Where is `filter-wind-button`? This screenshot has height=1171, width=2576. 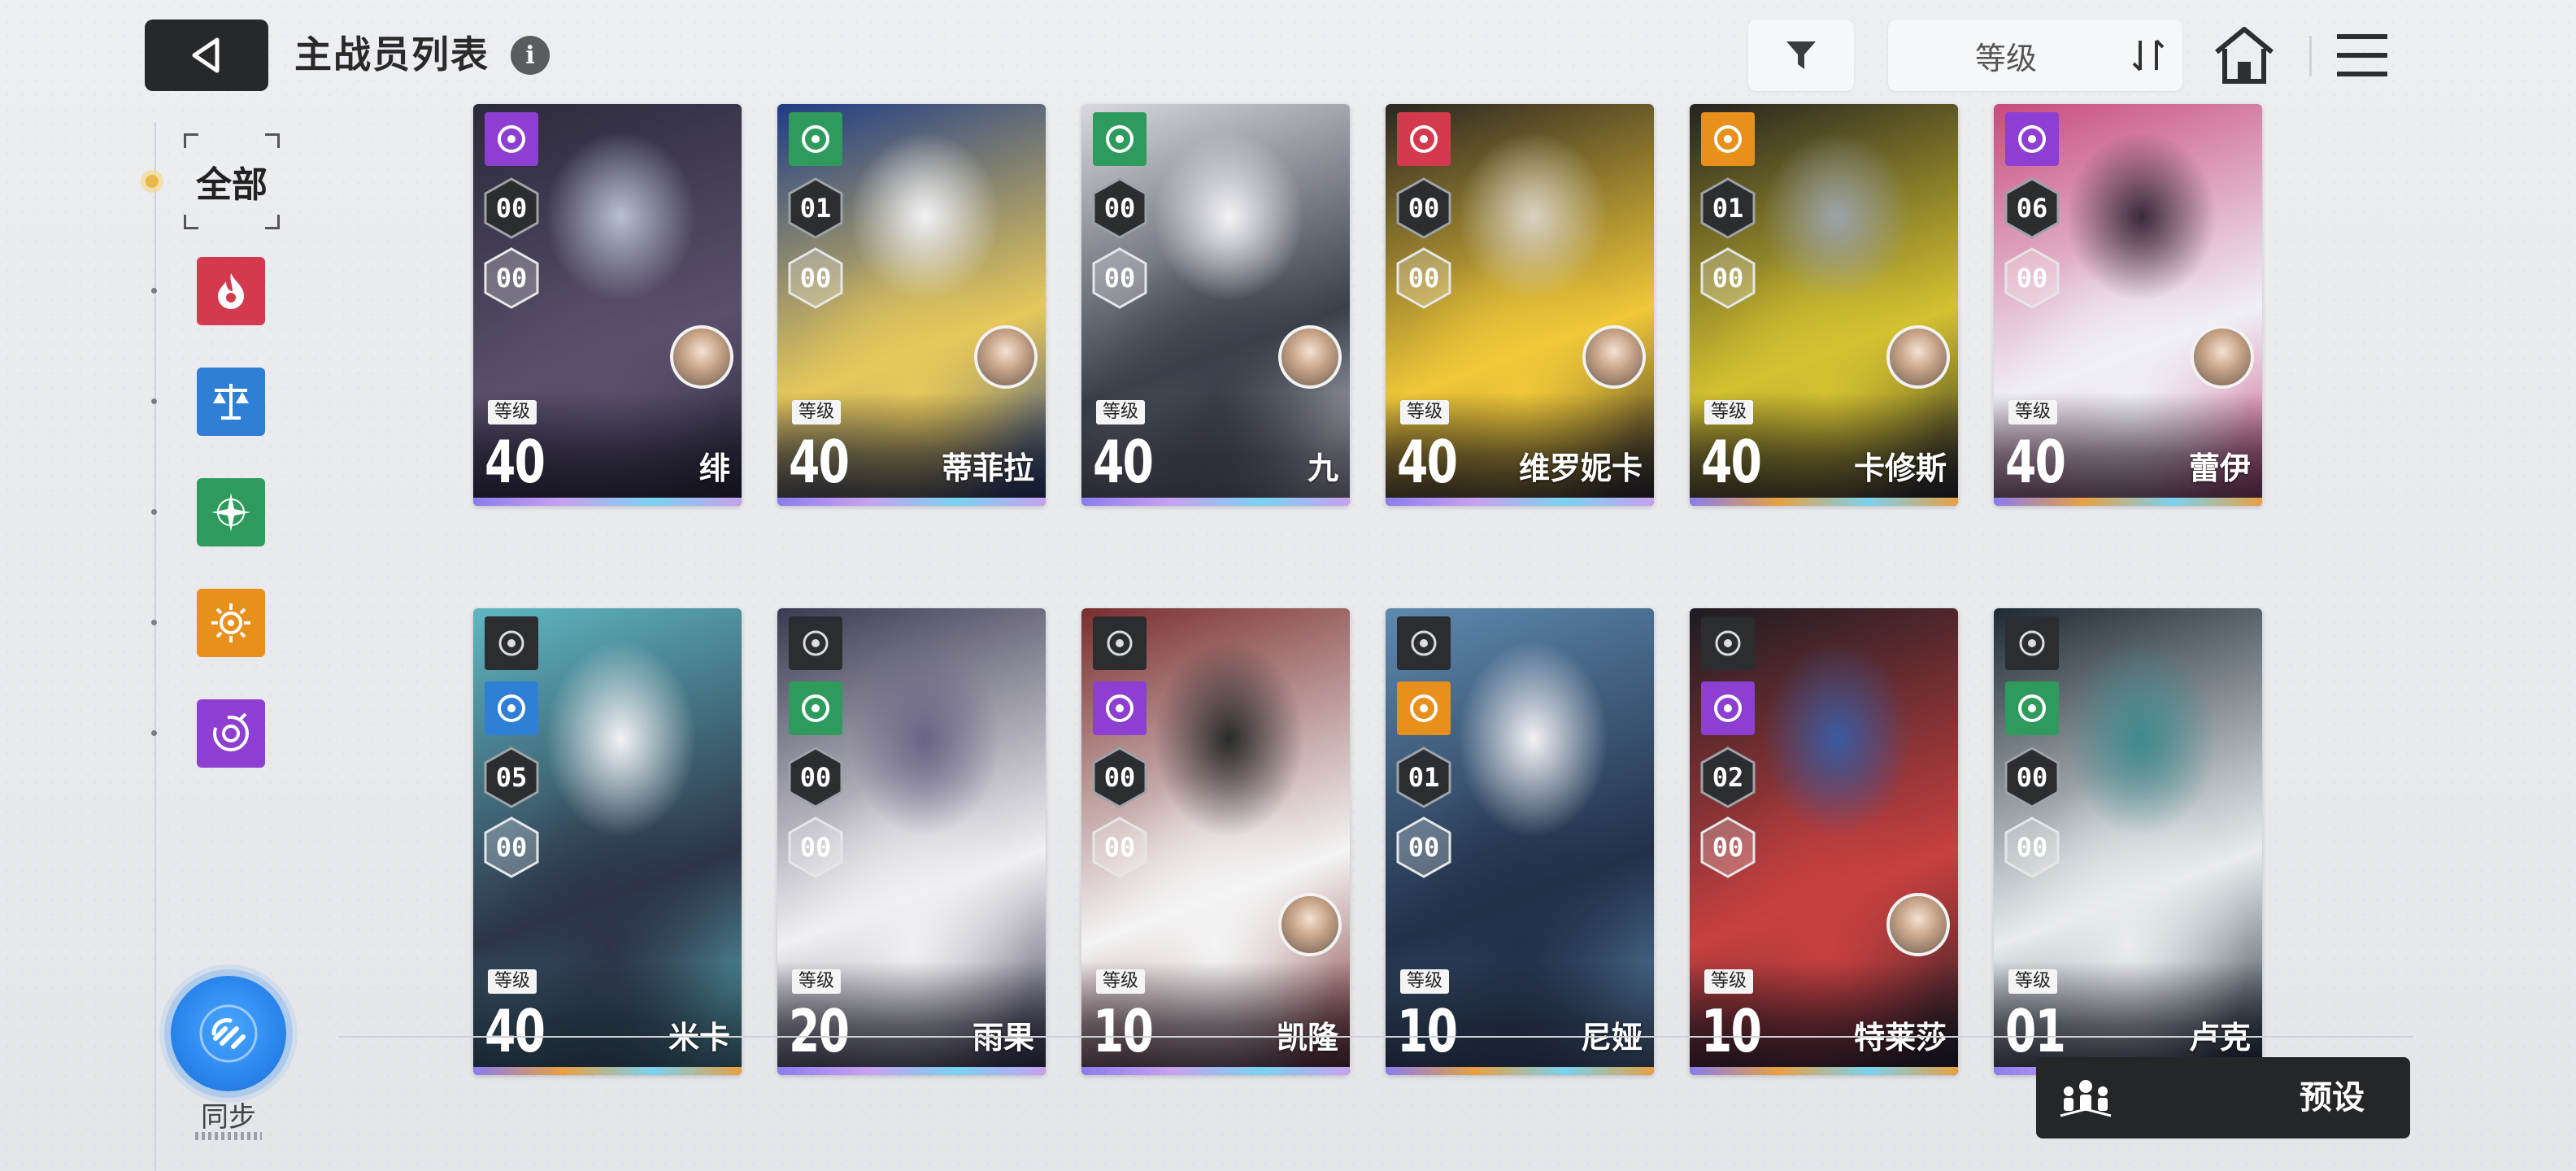
filter-wind-button is located at coordinates (231, 512).